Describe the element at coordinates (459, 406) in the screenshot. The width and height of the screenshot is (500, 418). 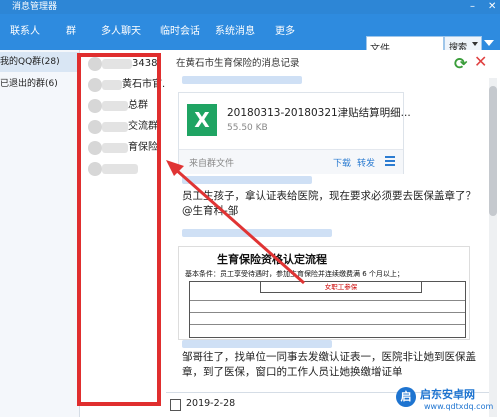
I see `watermark-url: www.qdtxdq.com` at that location.